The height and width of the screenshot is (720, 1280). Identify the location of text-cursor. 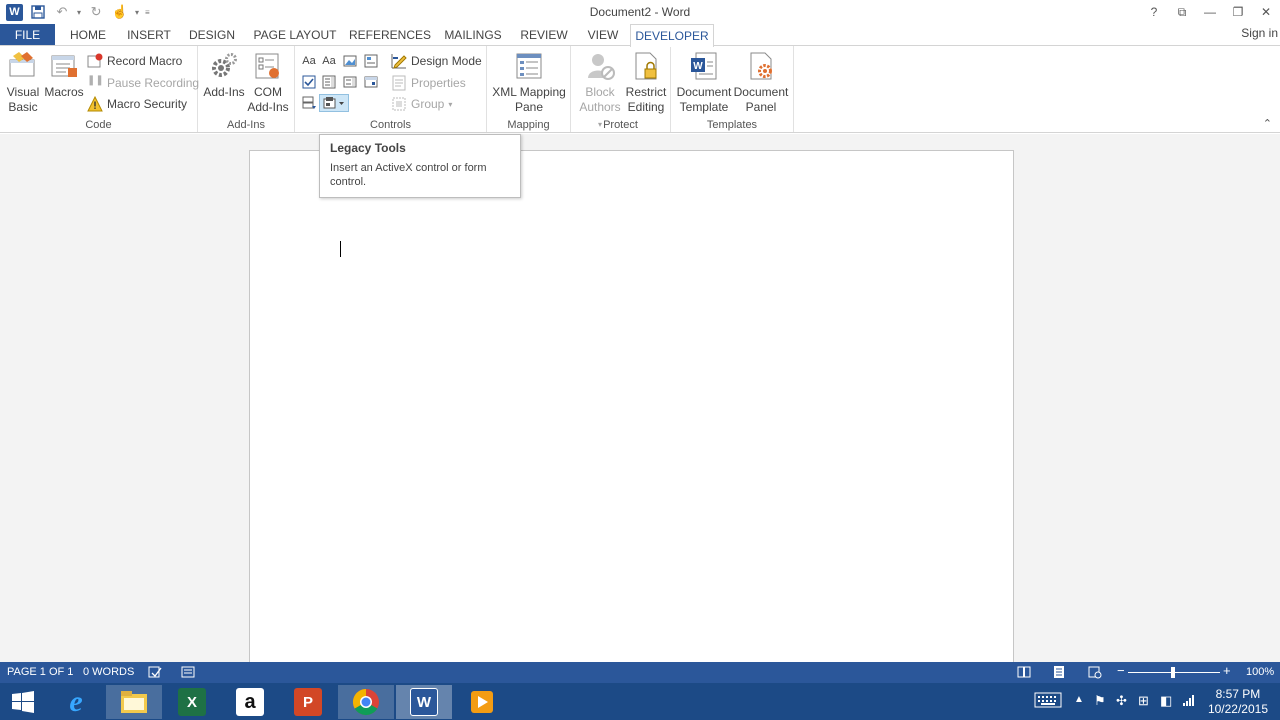
(340, 249).